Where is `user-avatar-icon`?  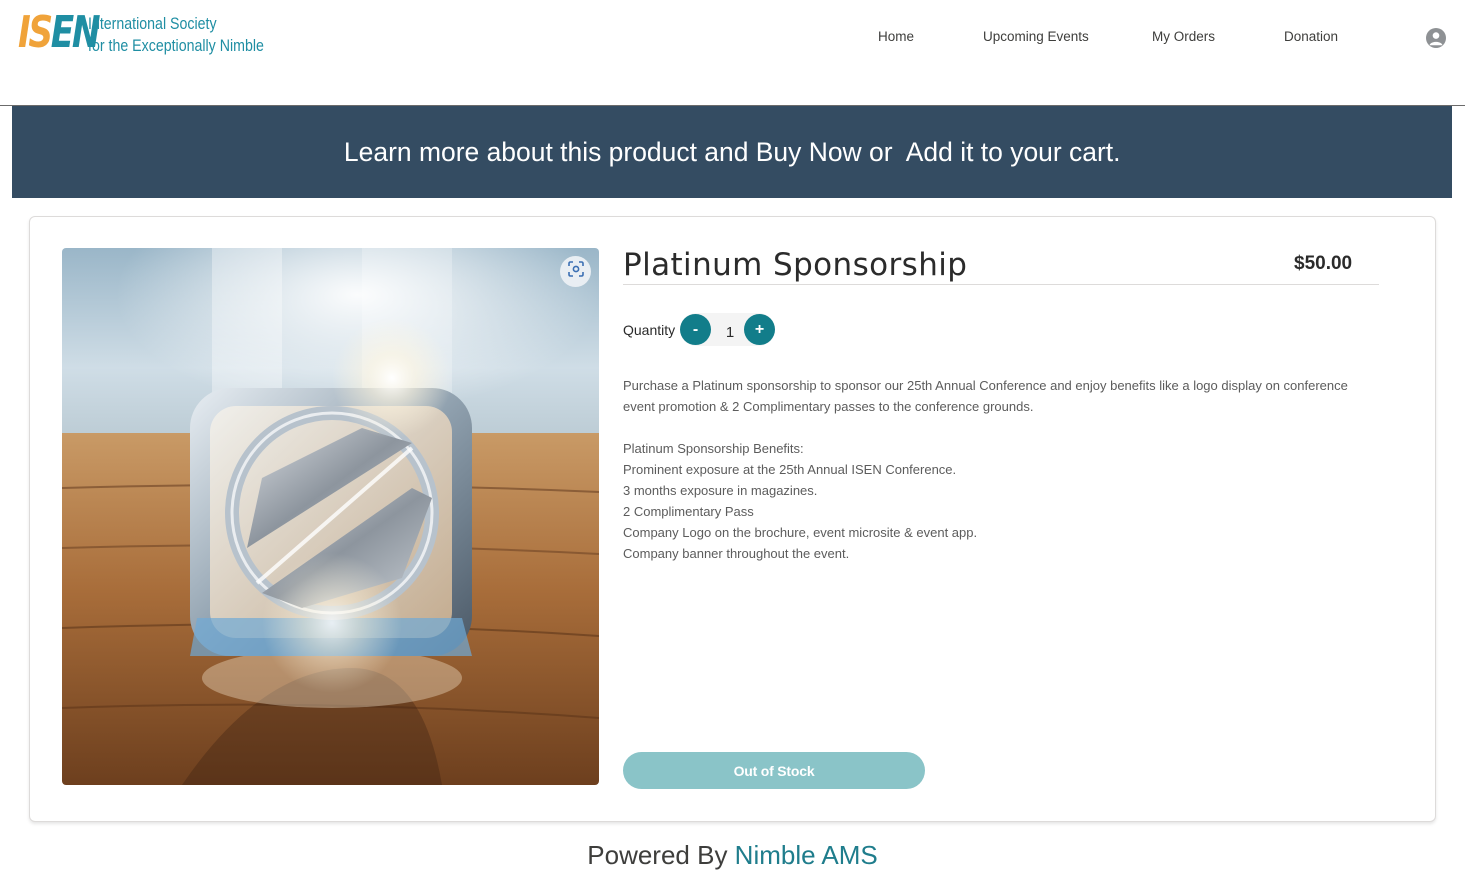
user-avatar-icon is located at coordinates (1436, 38).